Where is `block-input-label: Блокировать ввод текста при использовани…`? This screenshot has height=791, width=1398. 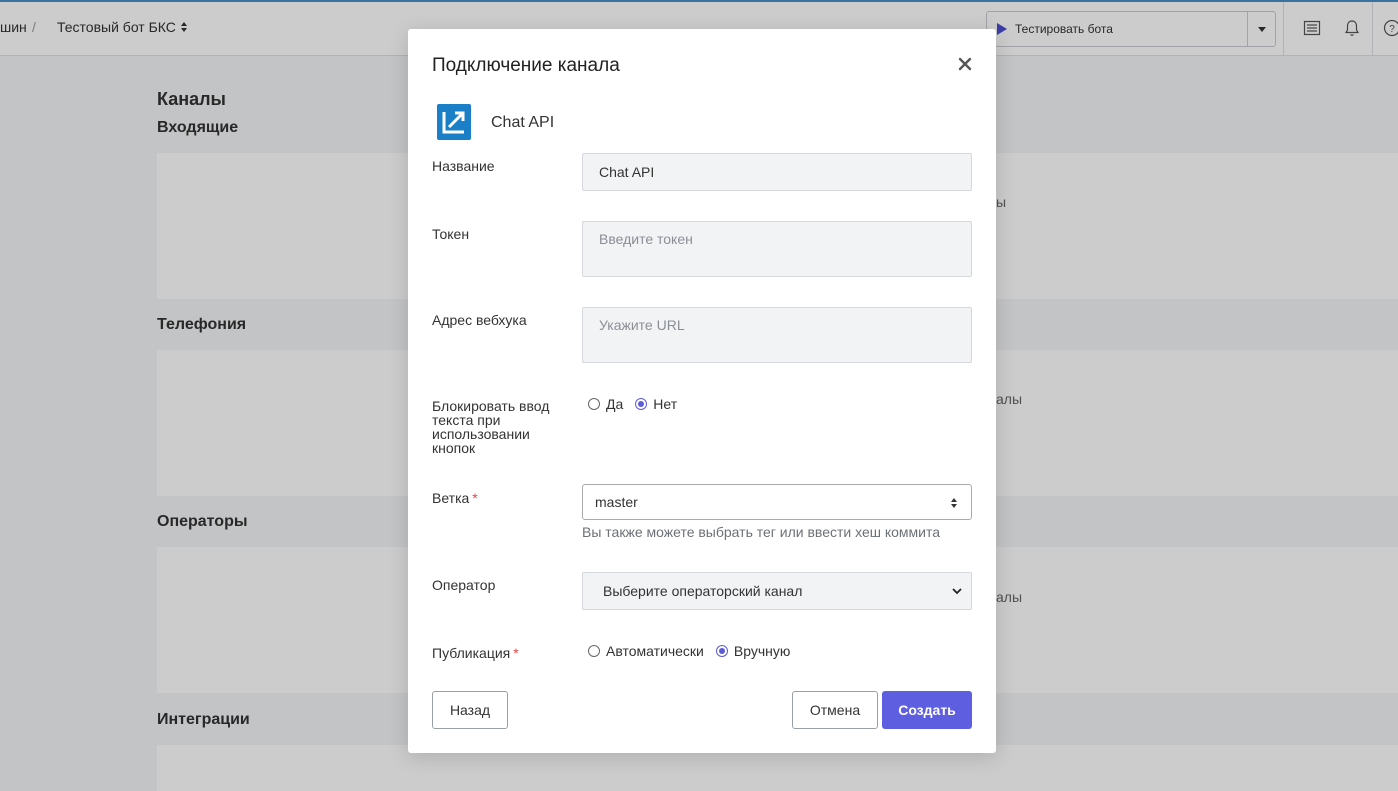
block-input-label: Блокировать ввод текста при использовани… is located at coordinates (491, 427).